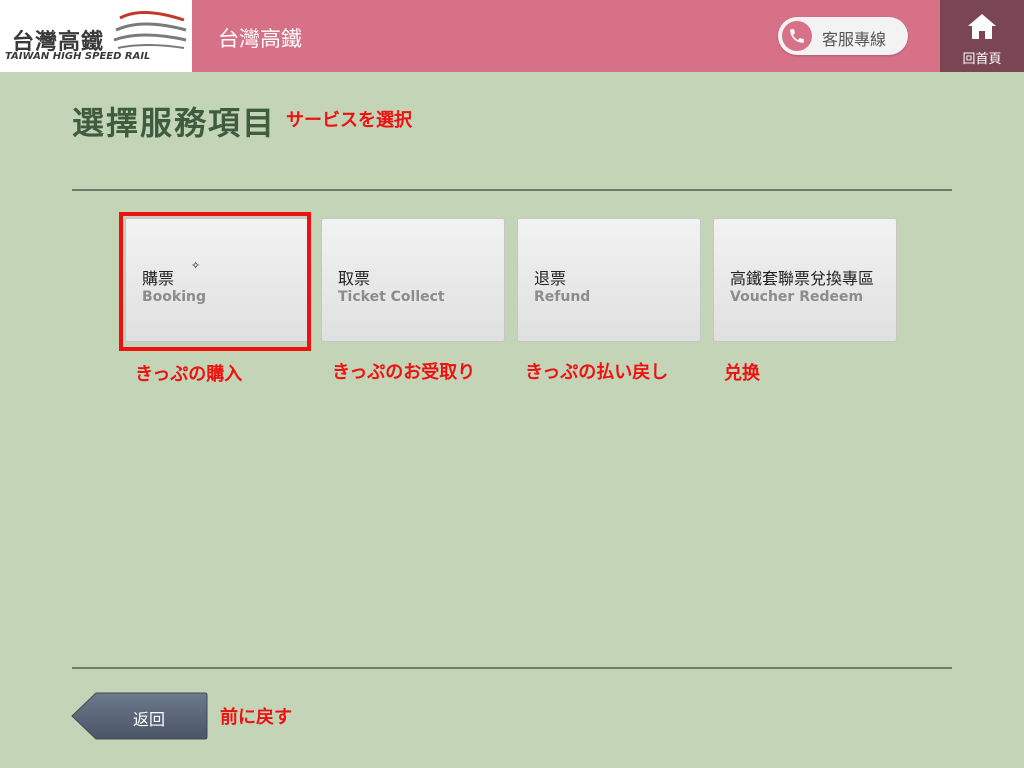 The width and height of the screenshot is (1024, 768). I want to click on booking-annotation: きっぷの購入, so click(189, 374).